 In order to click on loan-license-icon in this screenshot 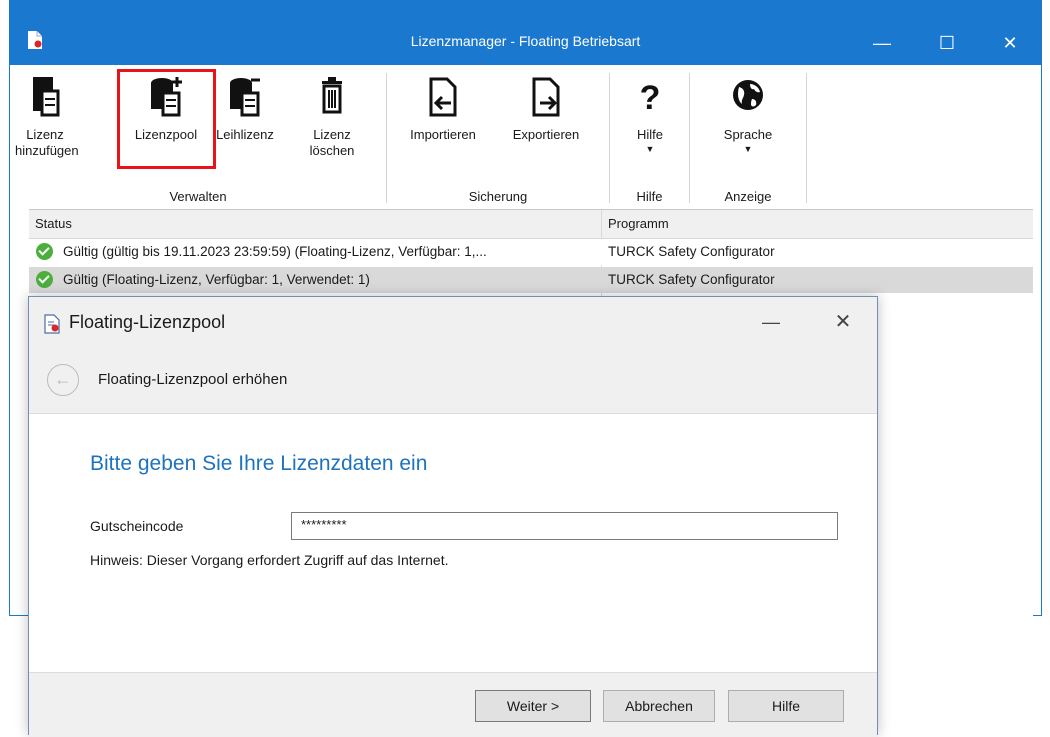, I will do `click(245, 97)`.